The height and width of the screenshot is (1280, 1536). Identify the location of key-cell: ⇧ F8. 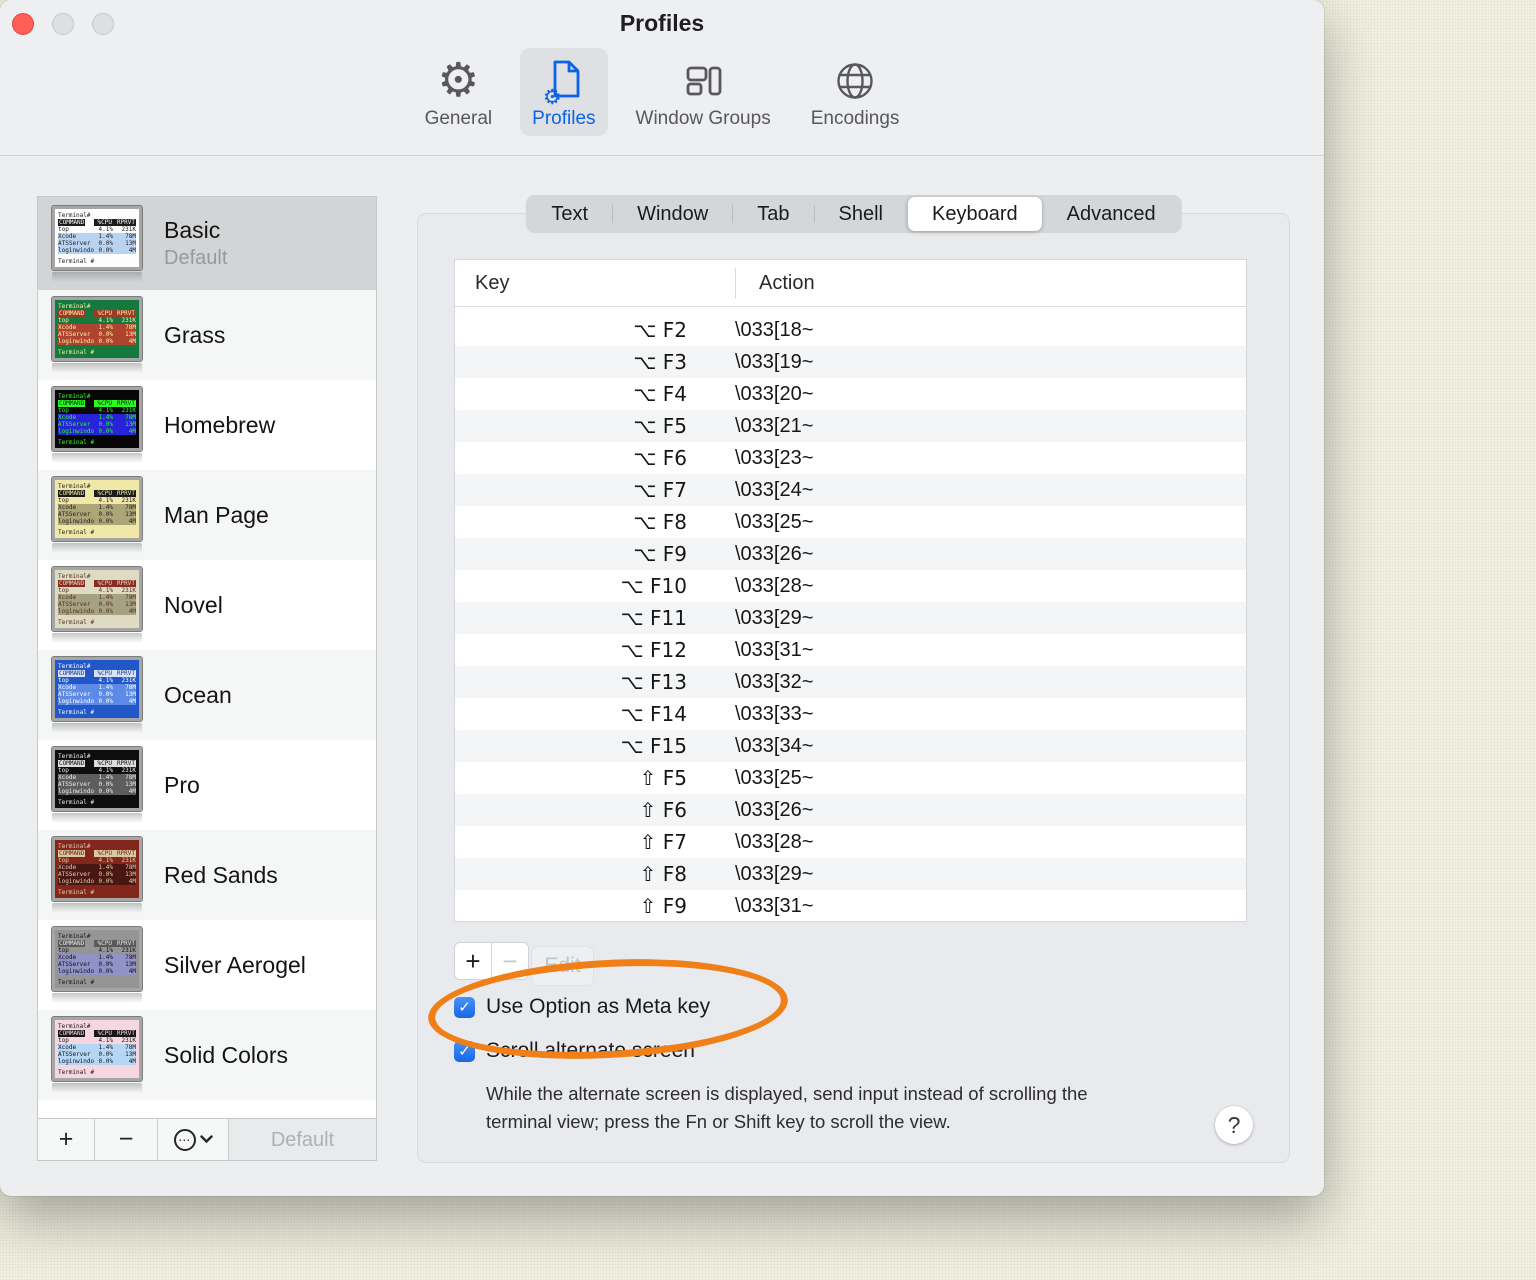
(663, 874).